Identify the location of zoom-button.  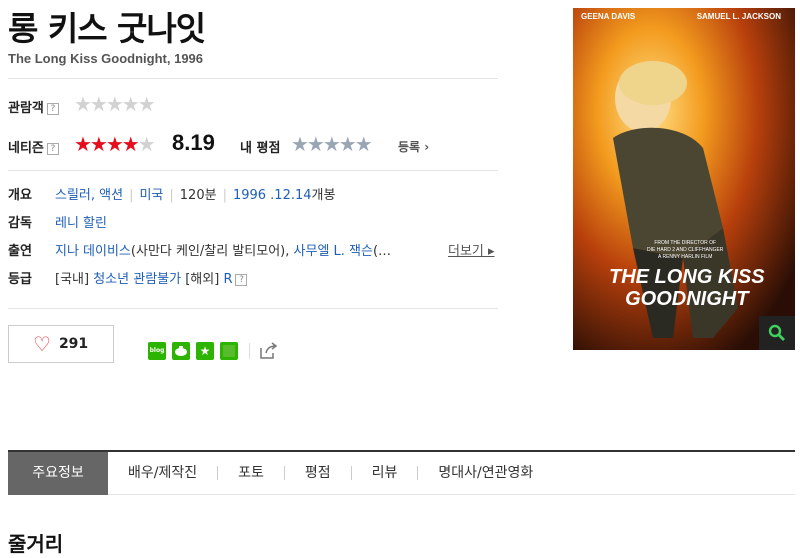
(777, 333).